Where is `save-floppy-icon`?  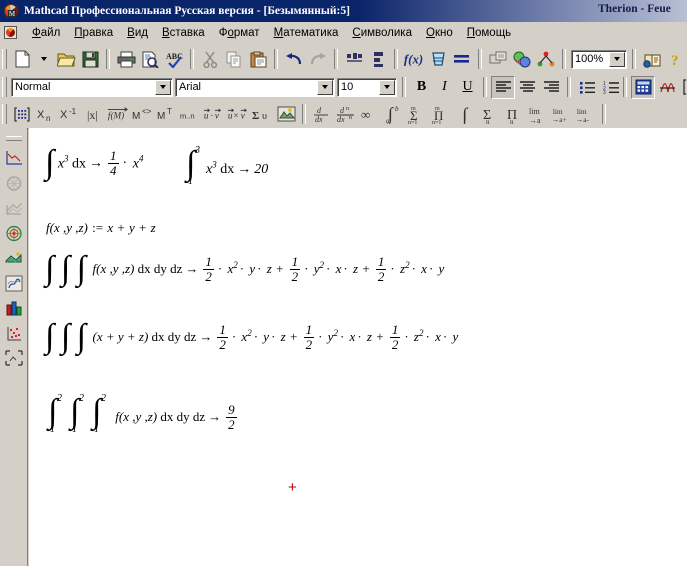
save-floppy-icon is located at coordinates (90, 59).